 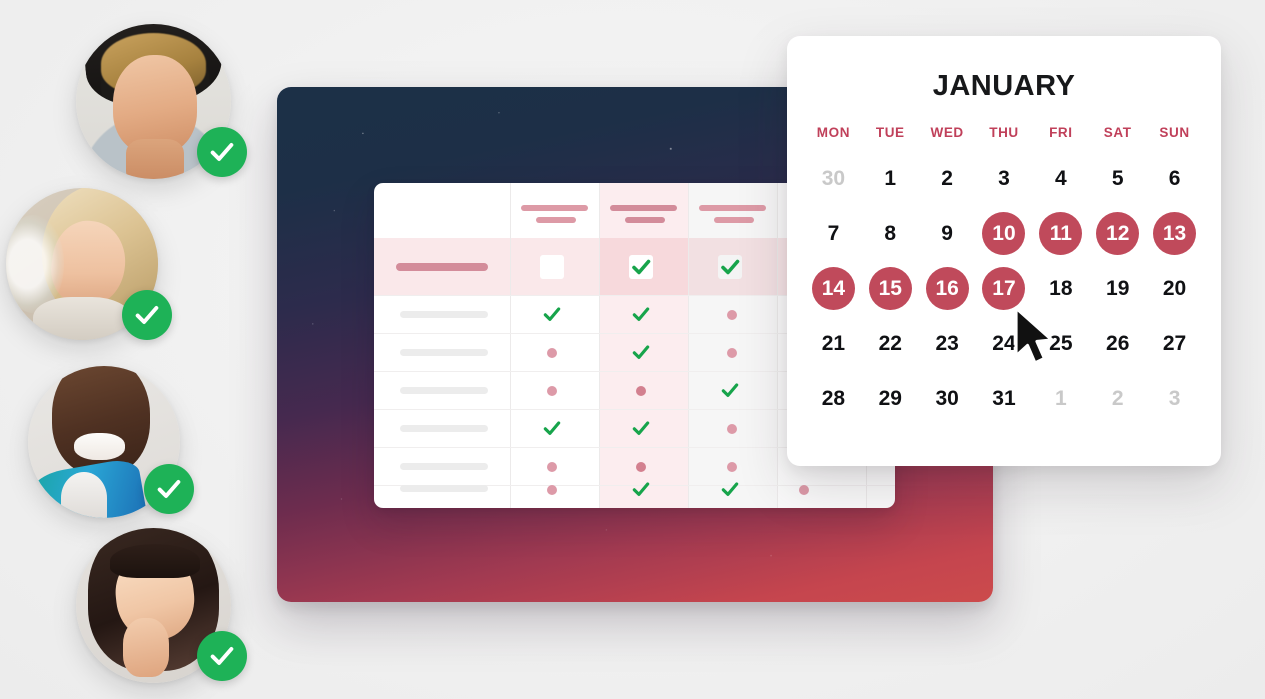 I want to click on calendar-day-number: 4, so click(x=1061, y=178).